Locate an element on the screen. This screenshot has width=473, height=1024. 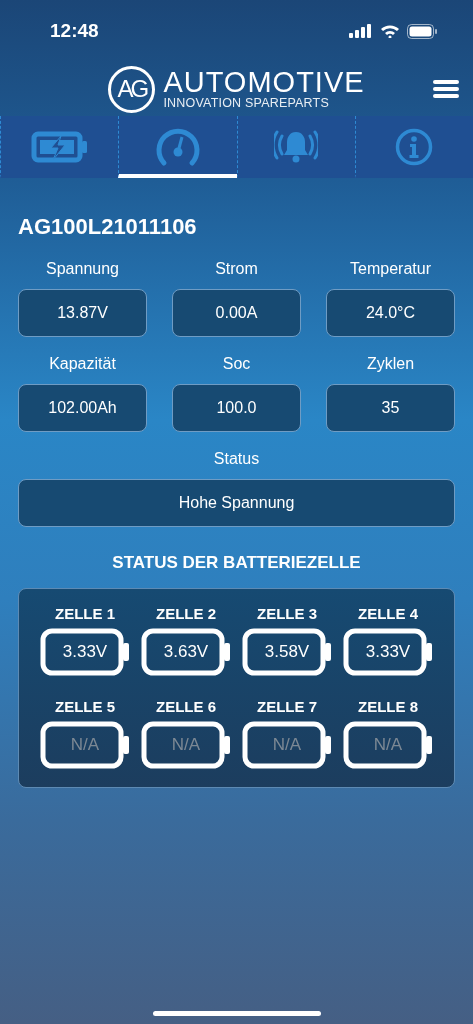
speedometer-icon is located at coordinates (177, 147).